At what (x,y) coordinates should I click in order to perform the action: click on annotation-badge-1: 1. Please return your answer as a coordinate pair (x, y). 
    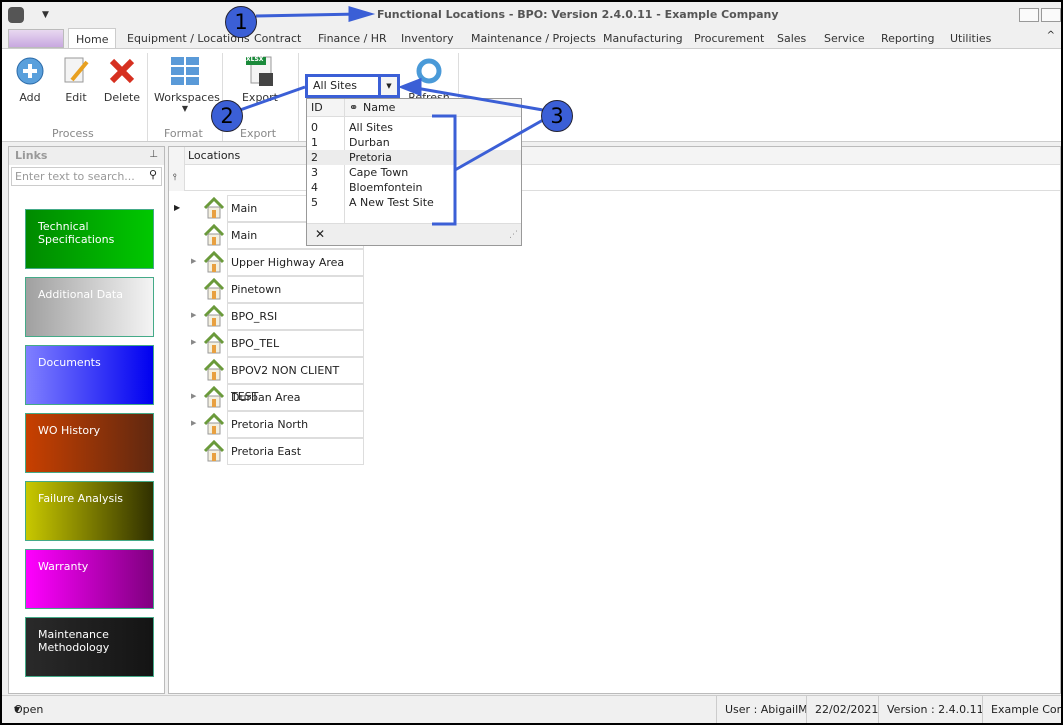
    Looking at the image, I should click on (241, 22).